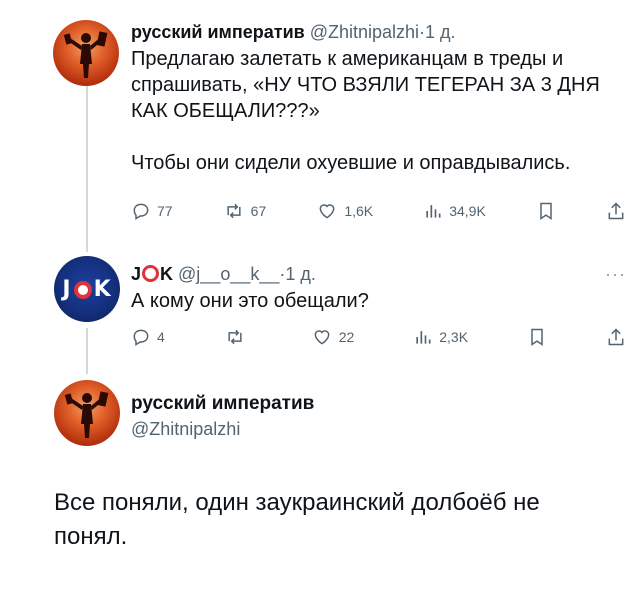  Describe the element at coordinates (228, 274) in the screenshot. I see `author-handle: @j__o__k__` at that location.